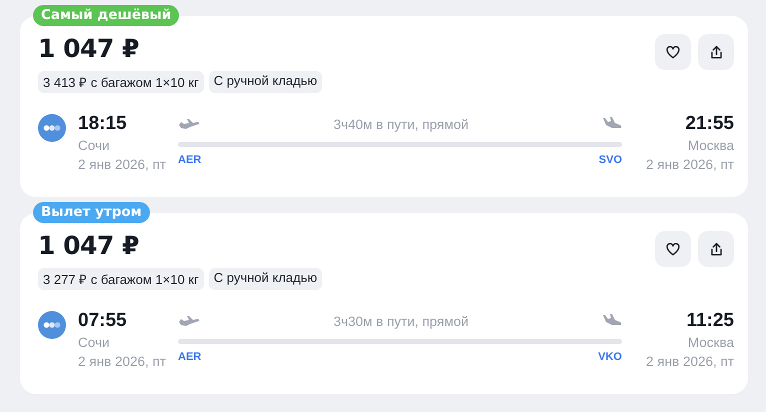  Describe the element at coordinates (106, 15) in the screenshot. I see `offer-badge: Самый дешёвый` at that location.